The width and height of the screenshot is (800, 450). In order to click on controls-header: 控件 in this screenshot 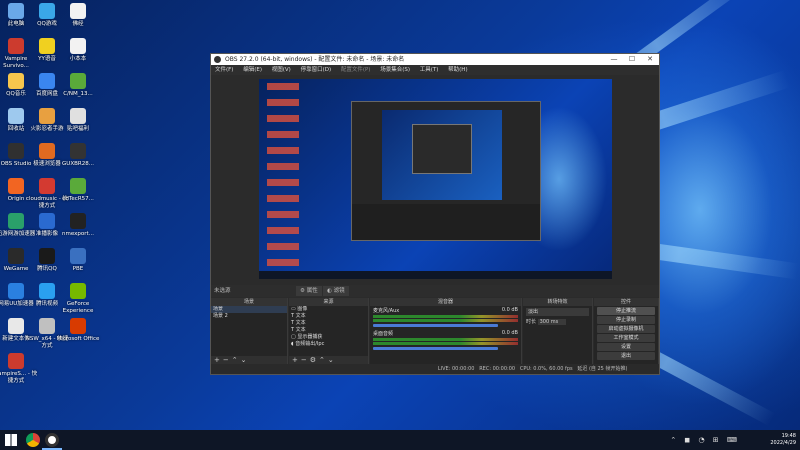, I will do `click(626, 302)`.